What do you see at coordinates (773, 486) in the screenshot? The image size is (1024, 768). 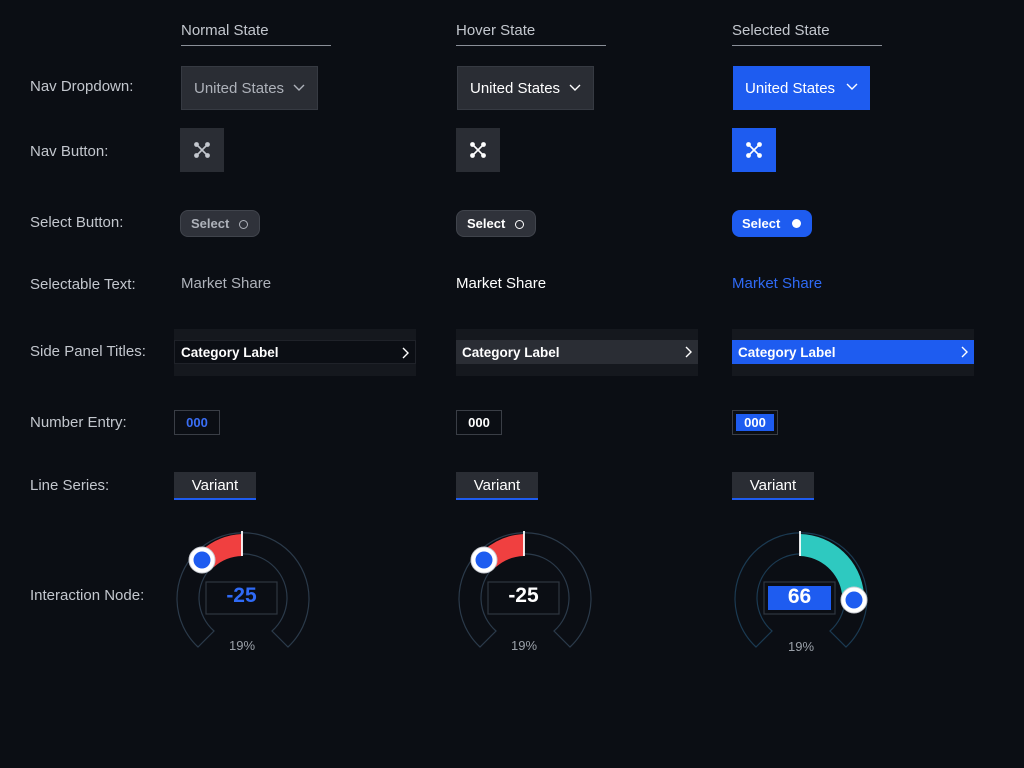 I see `line-series-variant-selected: Variant` at bounding box center [773, 486].